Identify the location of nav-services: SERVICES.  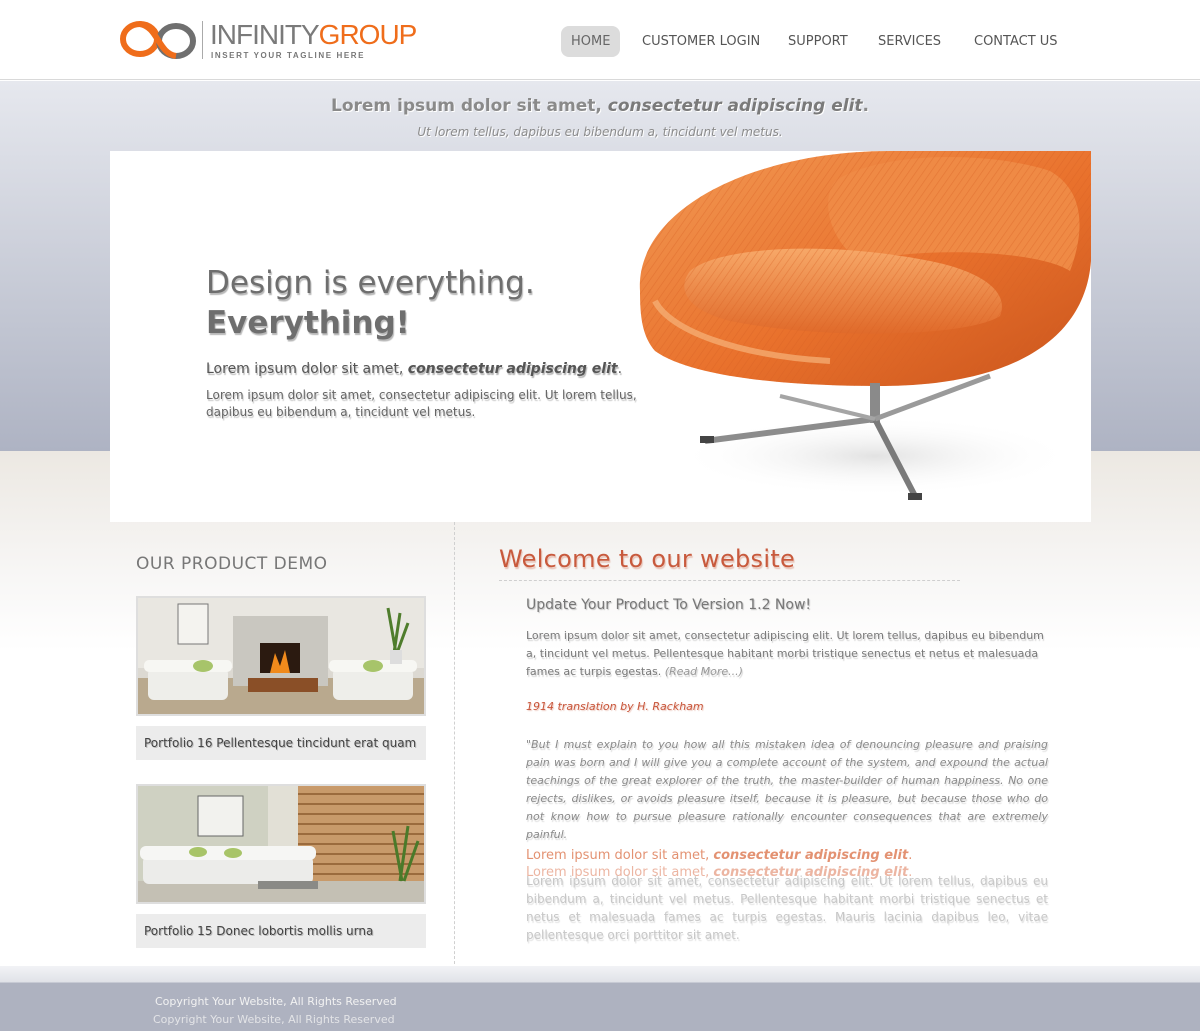
(909, 41).